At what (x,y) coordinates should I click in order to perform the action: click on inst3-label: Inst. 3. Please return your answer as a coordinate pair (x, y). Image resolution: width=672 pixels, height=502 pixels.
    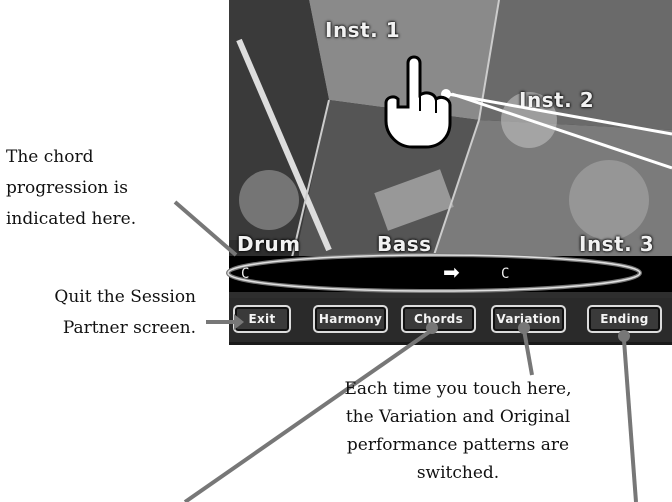
    Looking at the image, I should click on (616, 244).